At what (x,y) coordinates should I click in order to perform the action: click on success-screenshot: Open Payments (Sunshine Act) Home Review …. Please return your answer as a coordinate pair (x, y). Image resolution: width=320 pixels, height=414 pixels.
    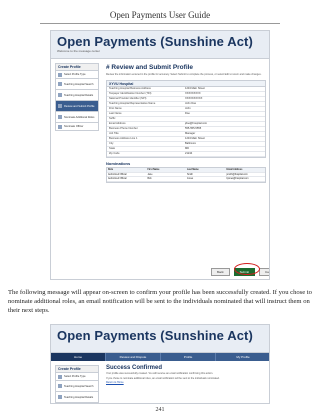
    Looking at the image, I should click on (160, 364).